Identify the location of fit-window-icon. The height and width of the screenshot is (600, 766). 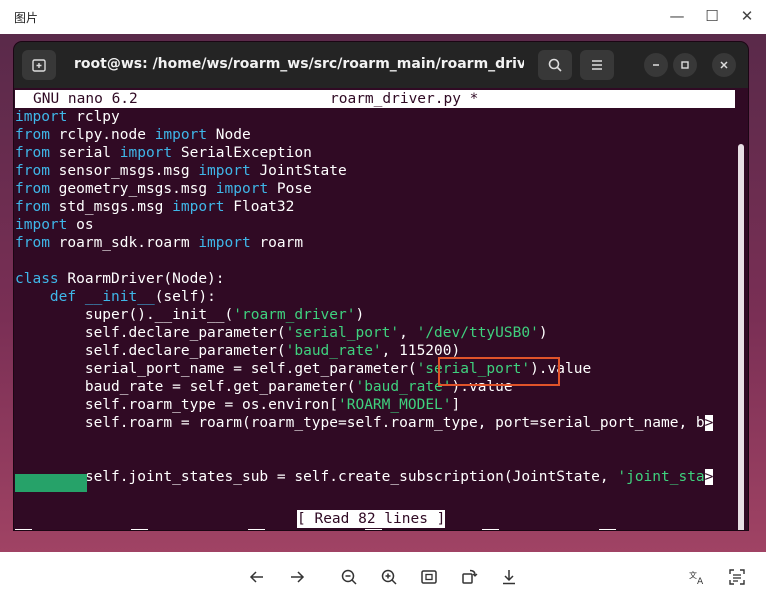
(429, 577).